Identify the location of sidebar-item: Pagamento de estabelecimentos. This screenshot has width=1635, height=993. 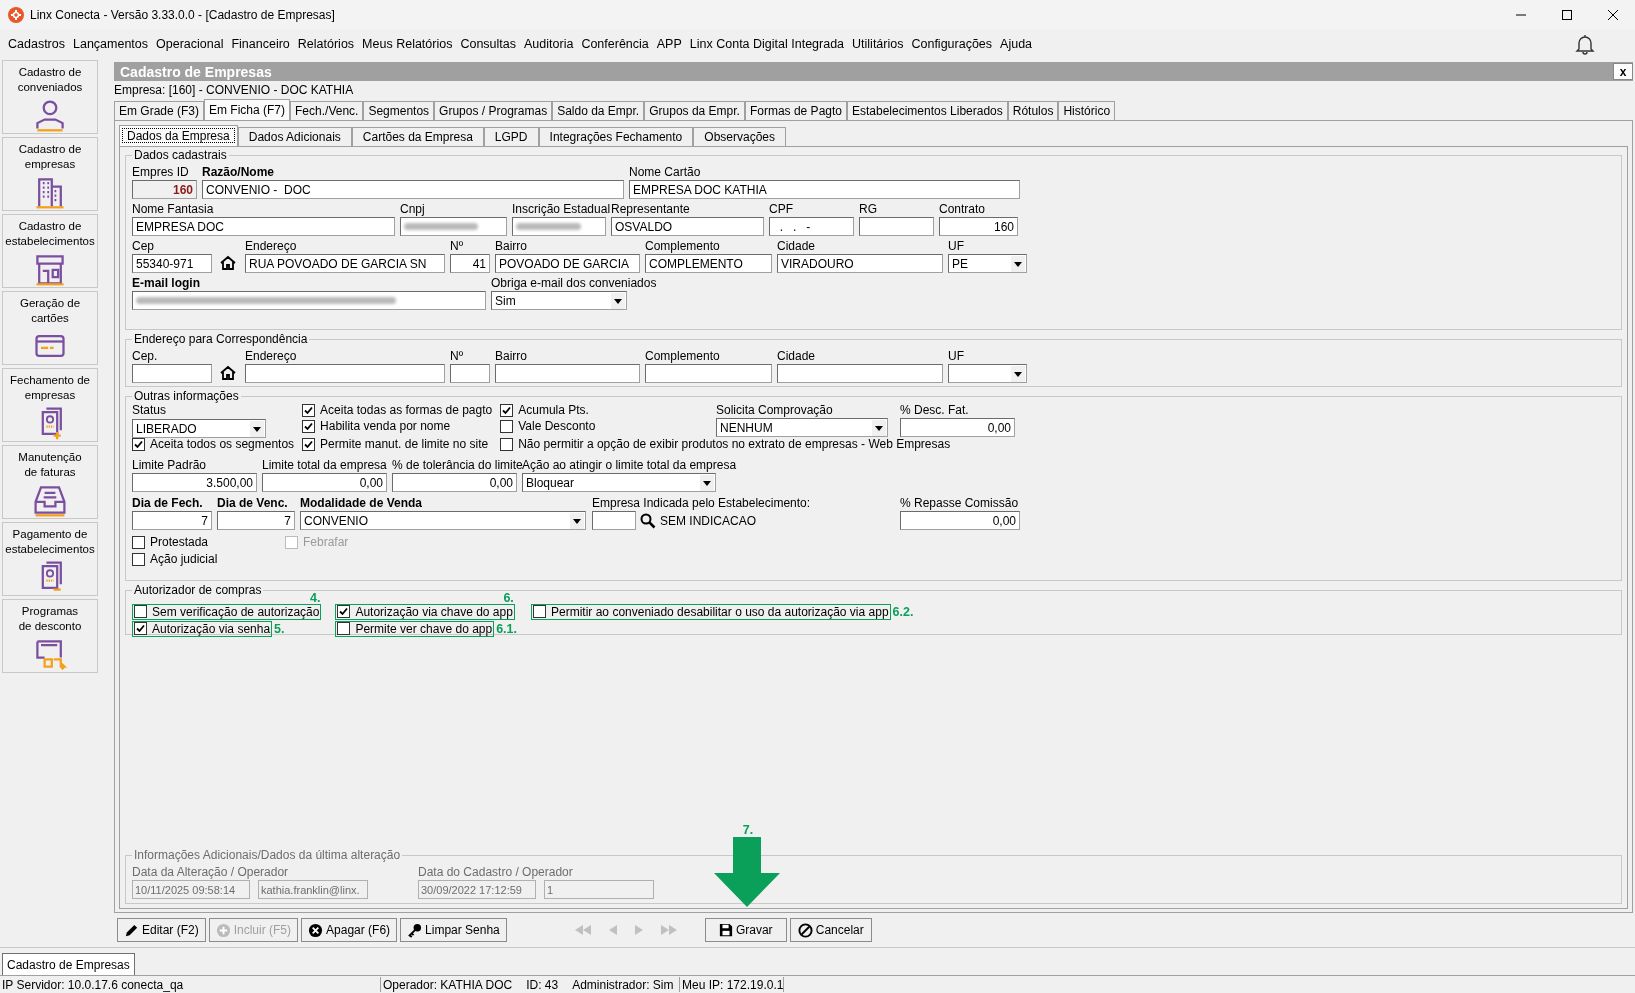
(50, 559).